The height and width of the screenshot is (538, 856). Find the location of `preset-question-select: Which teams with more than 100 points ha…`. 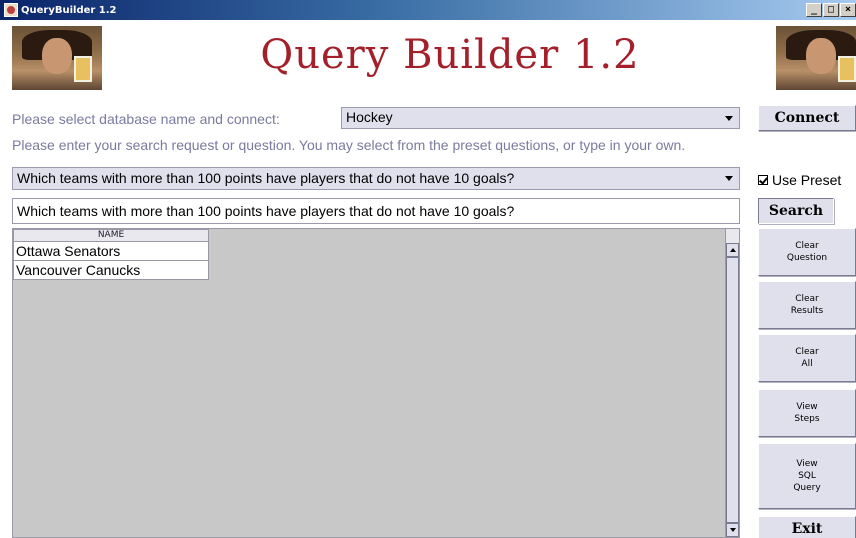

preset-question-select: Which teams with more than 100 points ha… is located at coordinates (376, 178).